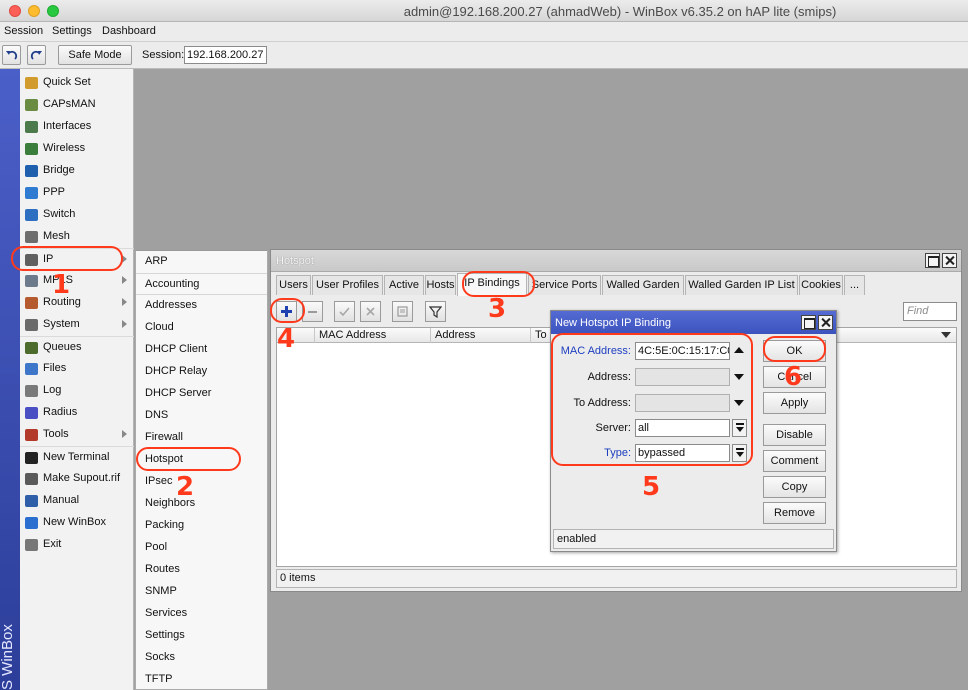 Image resolution: width=968 pixels, height=690 pixels. Describe the element at coordinates (794, 435) in the screenshot. I see `disable-binding-button: Disable` at that location.